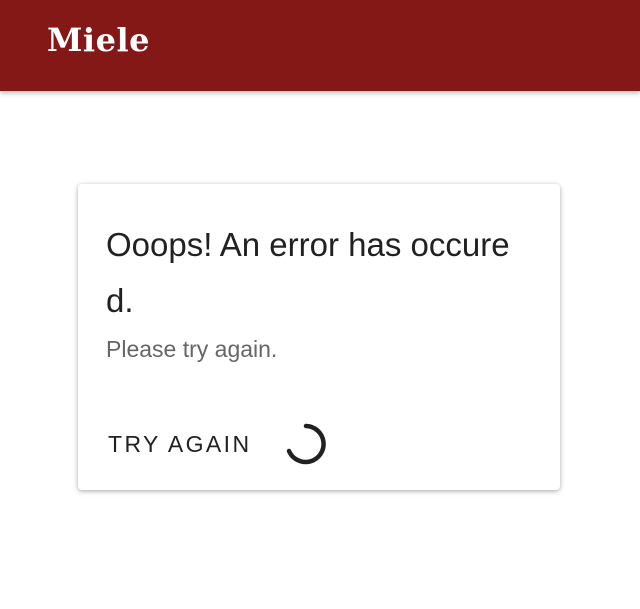 The image size is (640, 609). Describe the element at coordinates (192, 349) in the screenshot. I see `error-subtitle: Please try again.` at that location.